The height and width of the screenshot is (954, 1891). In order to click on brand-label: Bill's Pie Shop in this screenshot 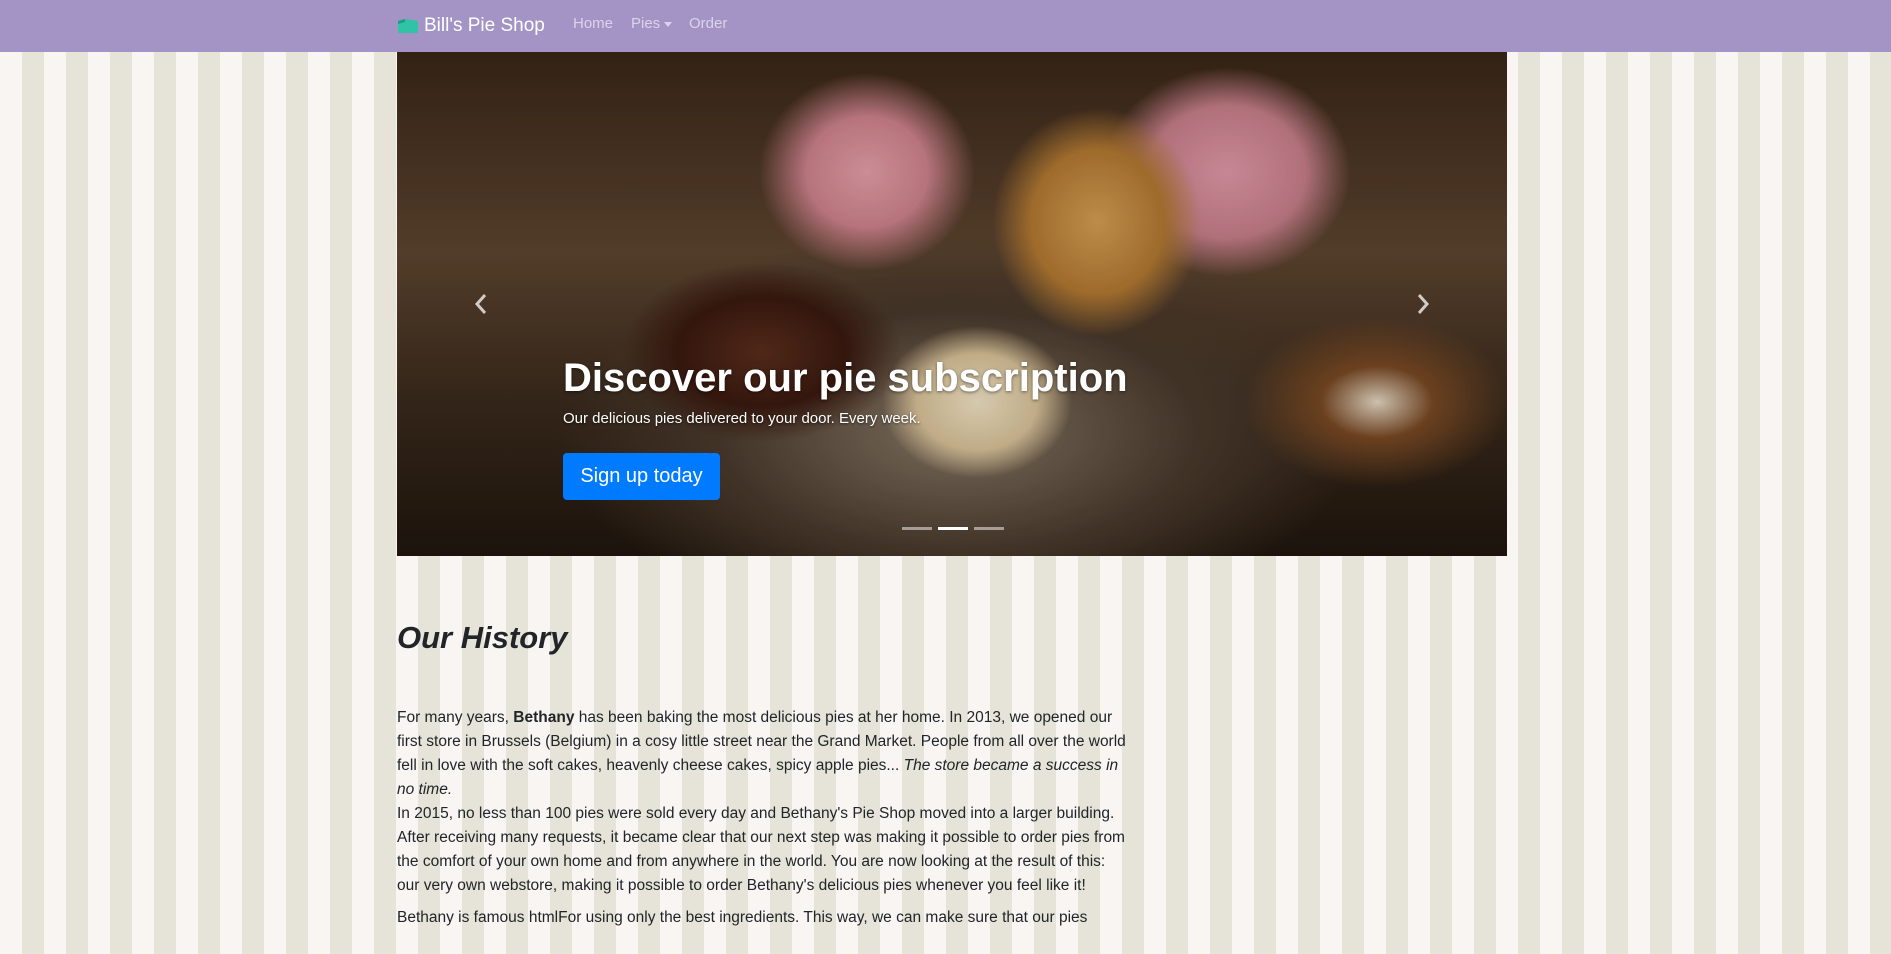, I will do `click(484, 25)`.